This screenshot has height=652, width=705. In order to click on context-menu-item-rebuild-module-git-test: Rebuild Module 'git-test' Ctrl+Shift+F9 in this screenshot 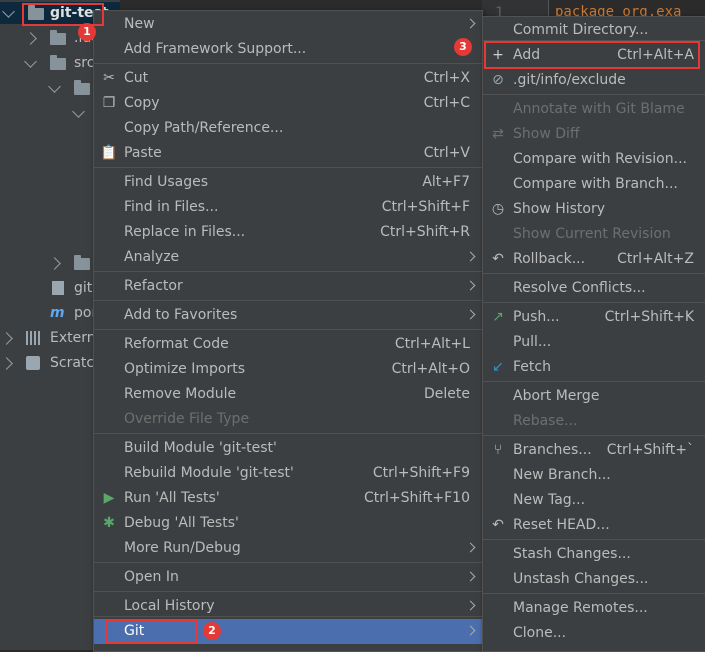, I will do `click(288, 473)`.